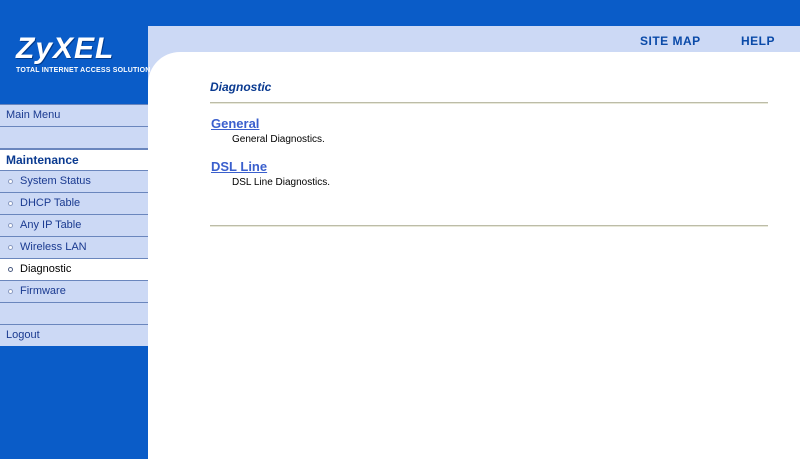 The height and width of the screenshot is (459, 800). Describe the element at coordinates (235, 123) in the screenshot. I see `general-link: General` at that location.